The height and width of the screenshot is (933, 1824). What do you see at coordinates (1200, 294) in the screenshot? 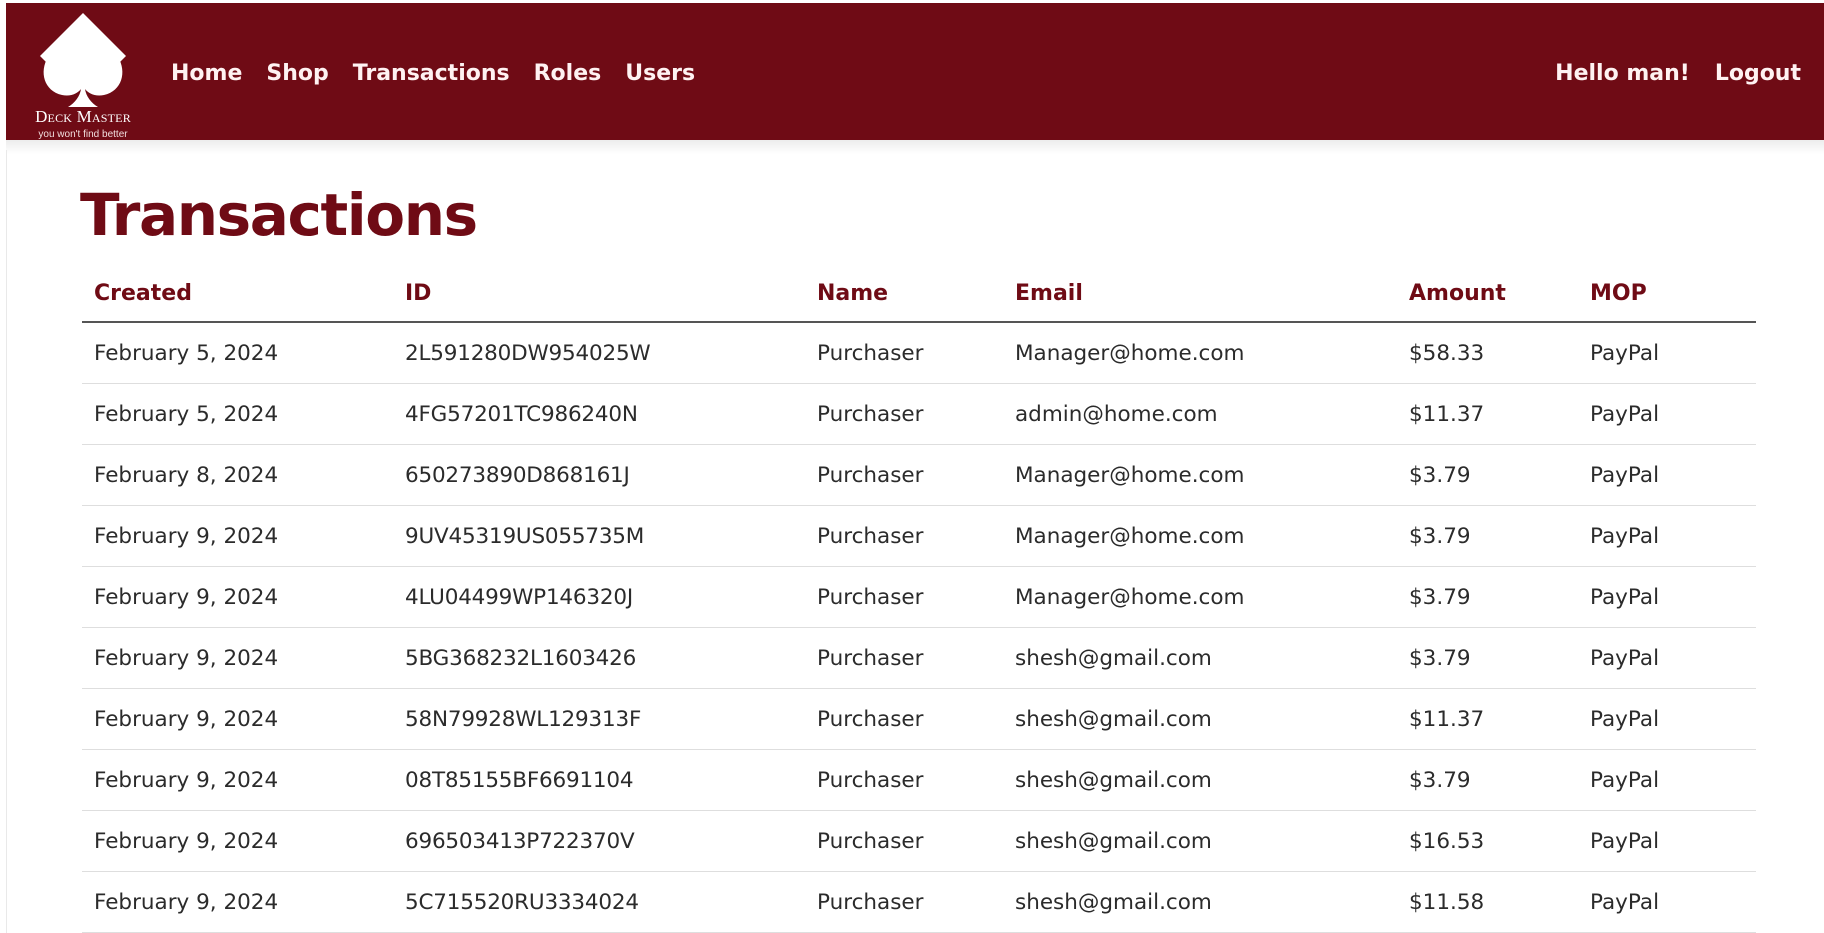
I see `column-header-email: Email` at bounding box center [1200, 294].